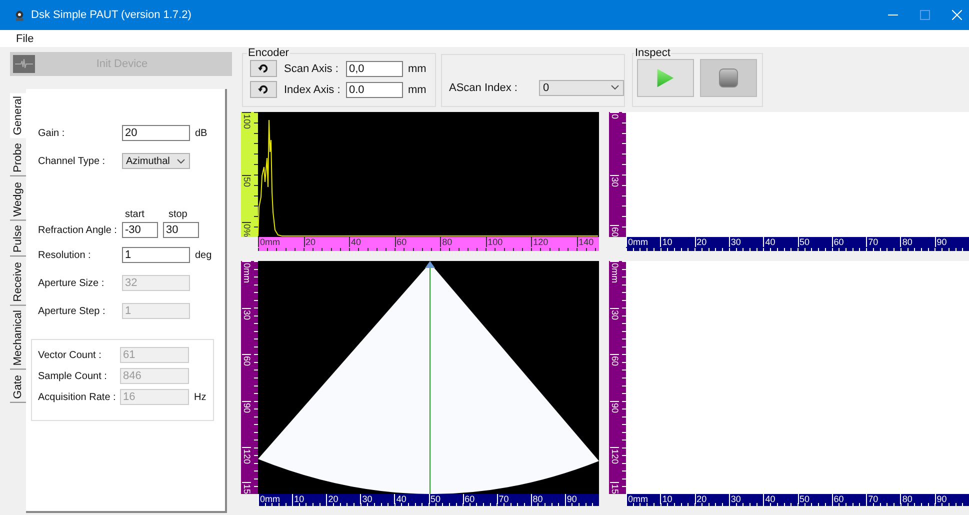 Image resolution: width=969 pixels, height=515 pixels. What do you see at coordinates (728, 78) in the screenshot?
I see `stop-icon` at bounding box center [728, 78].